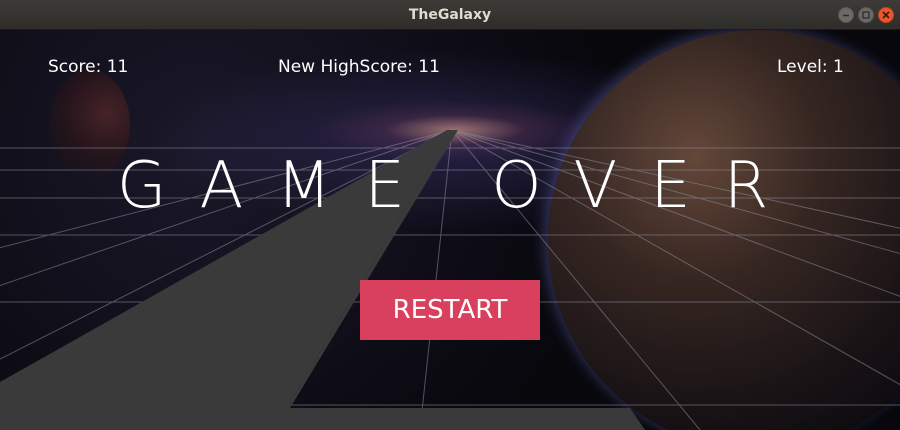  I want to click on level-label: Level: 1, so click(810, 67).